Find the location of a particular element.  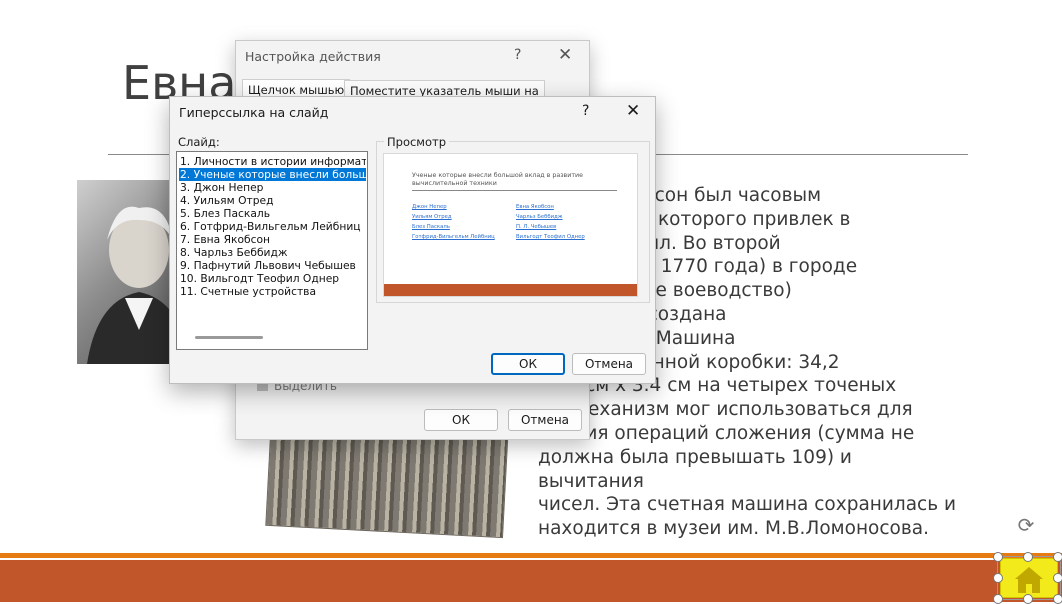

preview-divider is located at coordinates (514, 190).